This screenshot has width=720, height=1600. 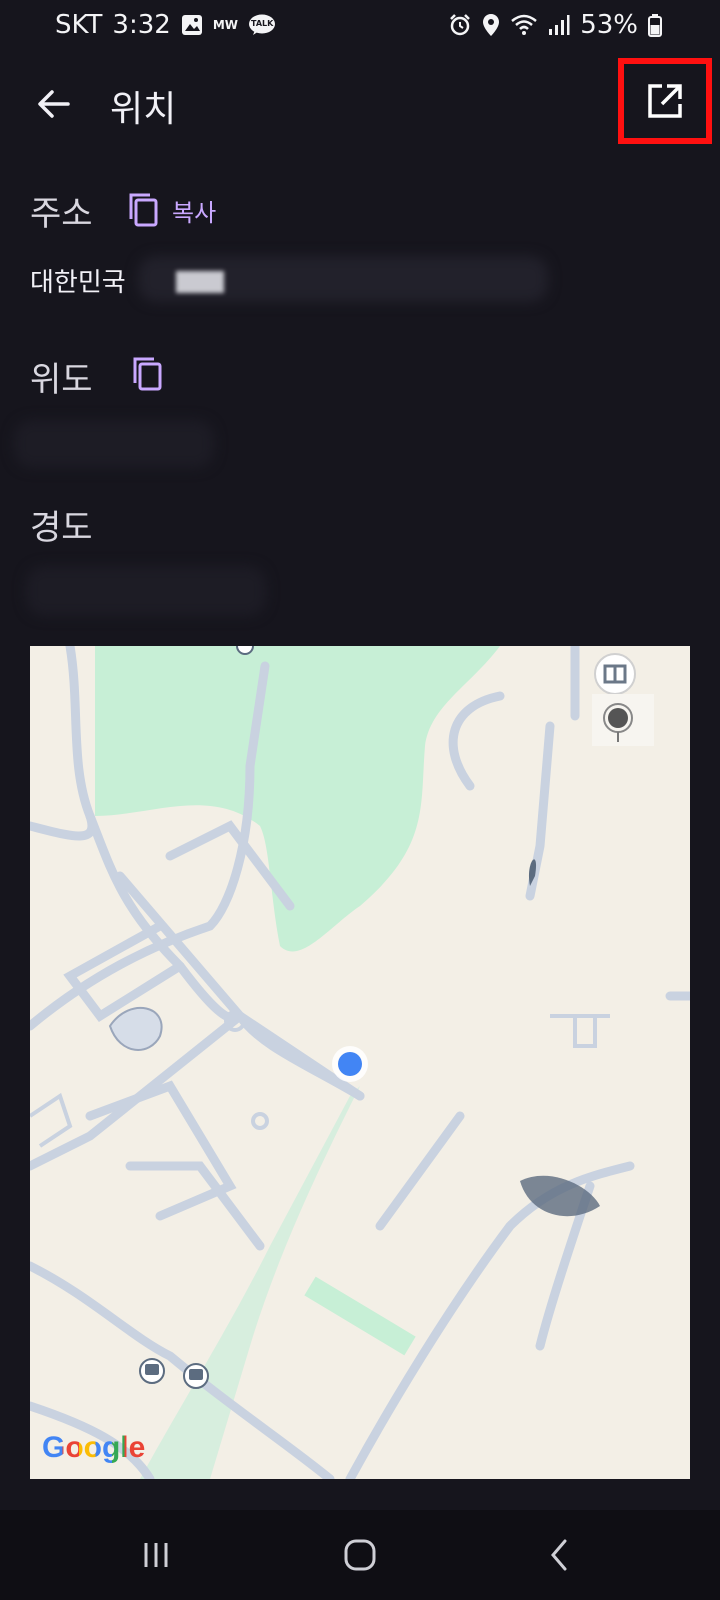 What do you see at coordinates (141, 25) in the screenshot?
I see `clock: 3:32` at bounding box center [141, 25].